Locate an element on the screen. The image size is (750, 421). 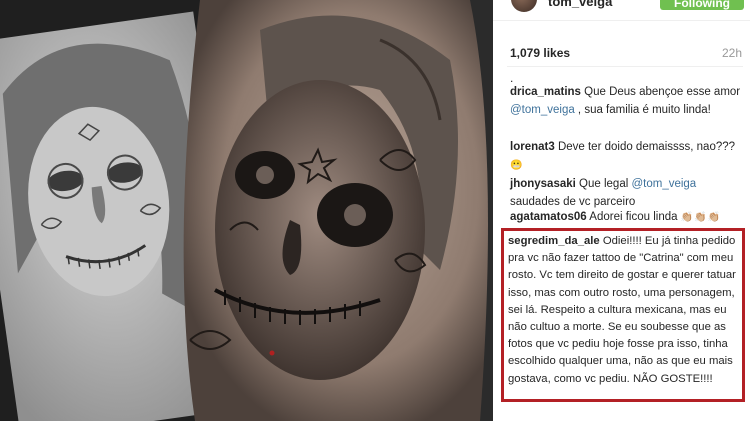
avatar is located at coordinates (524, 6).